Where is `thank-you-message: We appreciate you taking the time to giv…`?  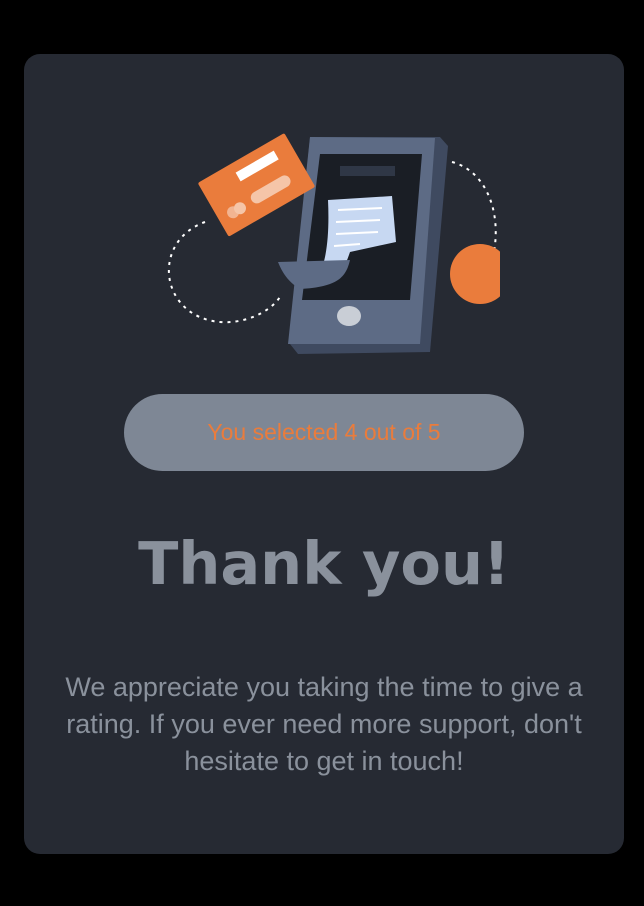
thank-you-message: We appreciate you taking the time to giv… is located at coordinates (324, 724).